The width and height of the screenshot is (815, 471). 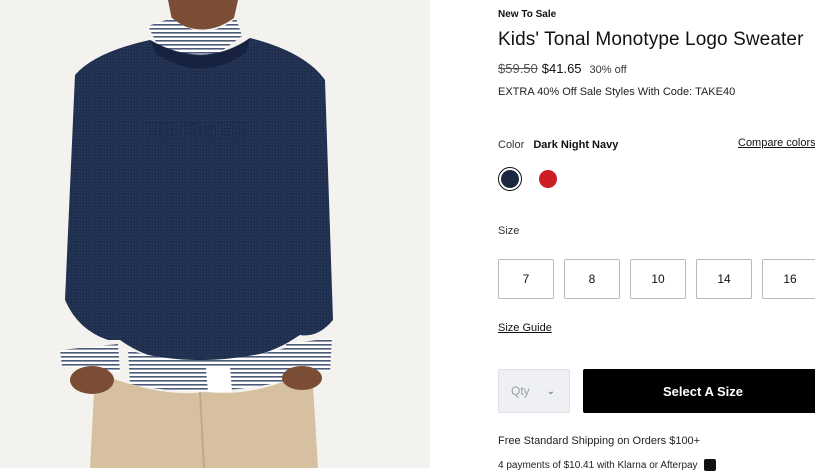 I want to click on quantity-placeholder: Qty, so click(x=520, y=391).